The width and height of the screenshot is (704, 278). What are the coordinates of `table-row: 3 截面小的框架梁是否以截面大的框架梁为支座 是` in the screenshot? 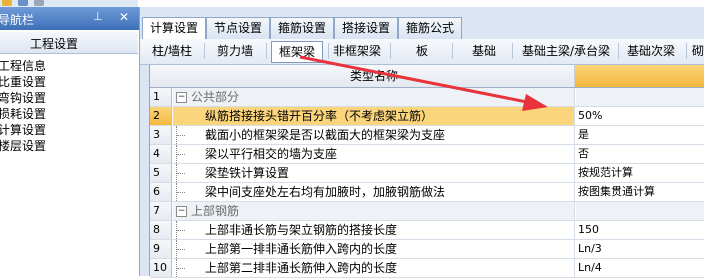 It's located at (427, 135).